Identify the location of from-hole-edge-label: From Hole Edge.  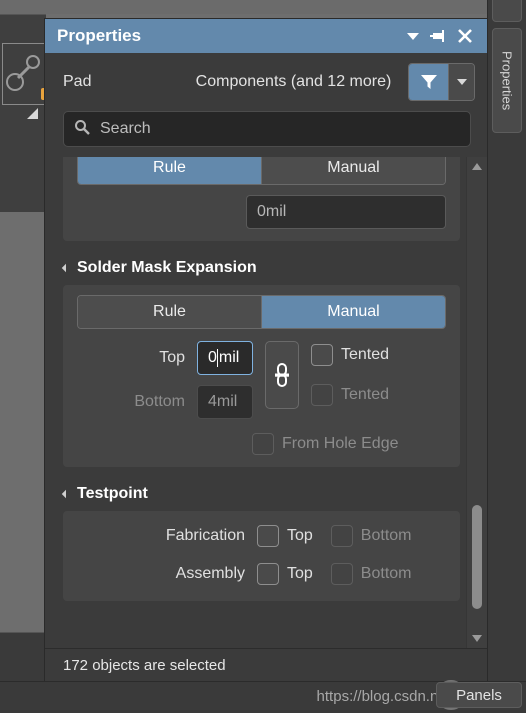
(340, 443).